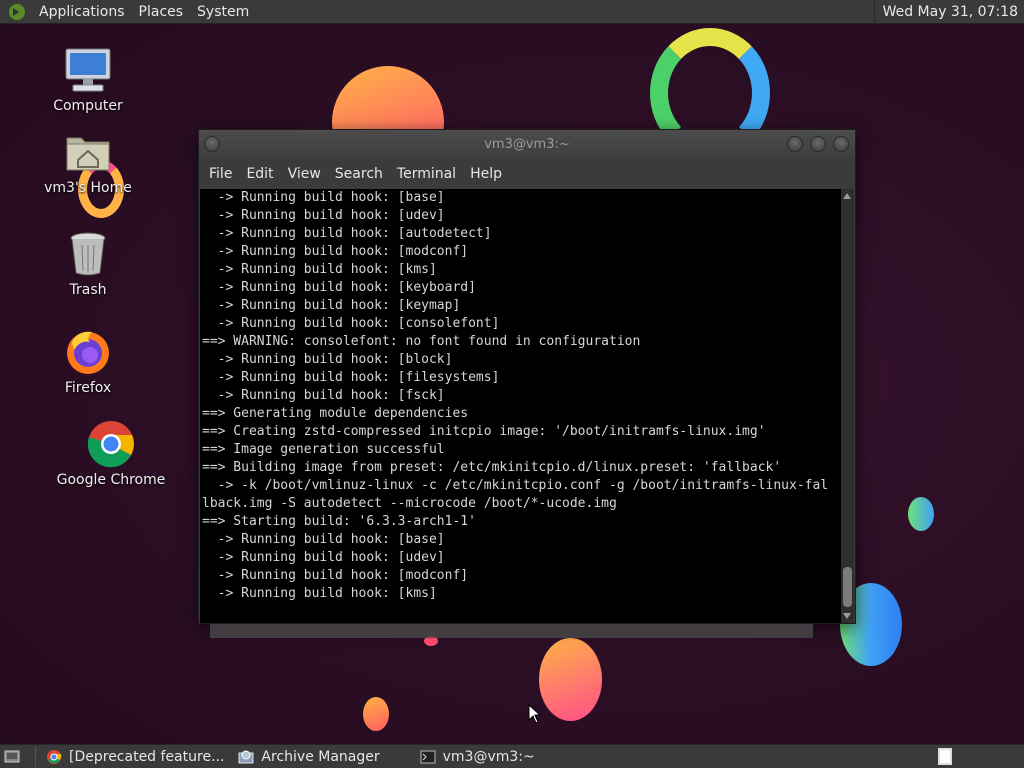  I want to click on desktop-icon-label: Trash, so click(88, 290).